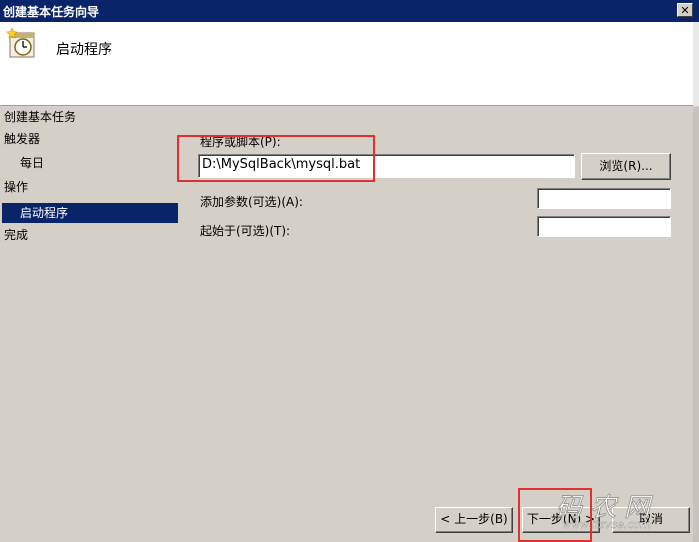  What do you see at coordinates (651, 520) in the screenshot?
I see `cancel-button: 取消` at bounding box center [651, 520].